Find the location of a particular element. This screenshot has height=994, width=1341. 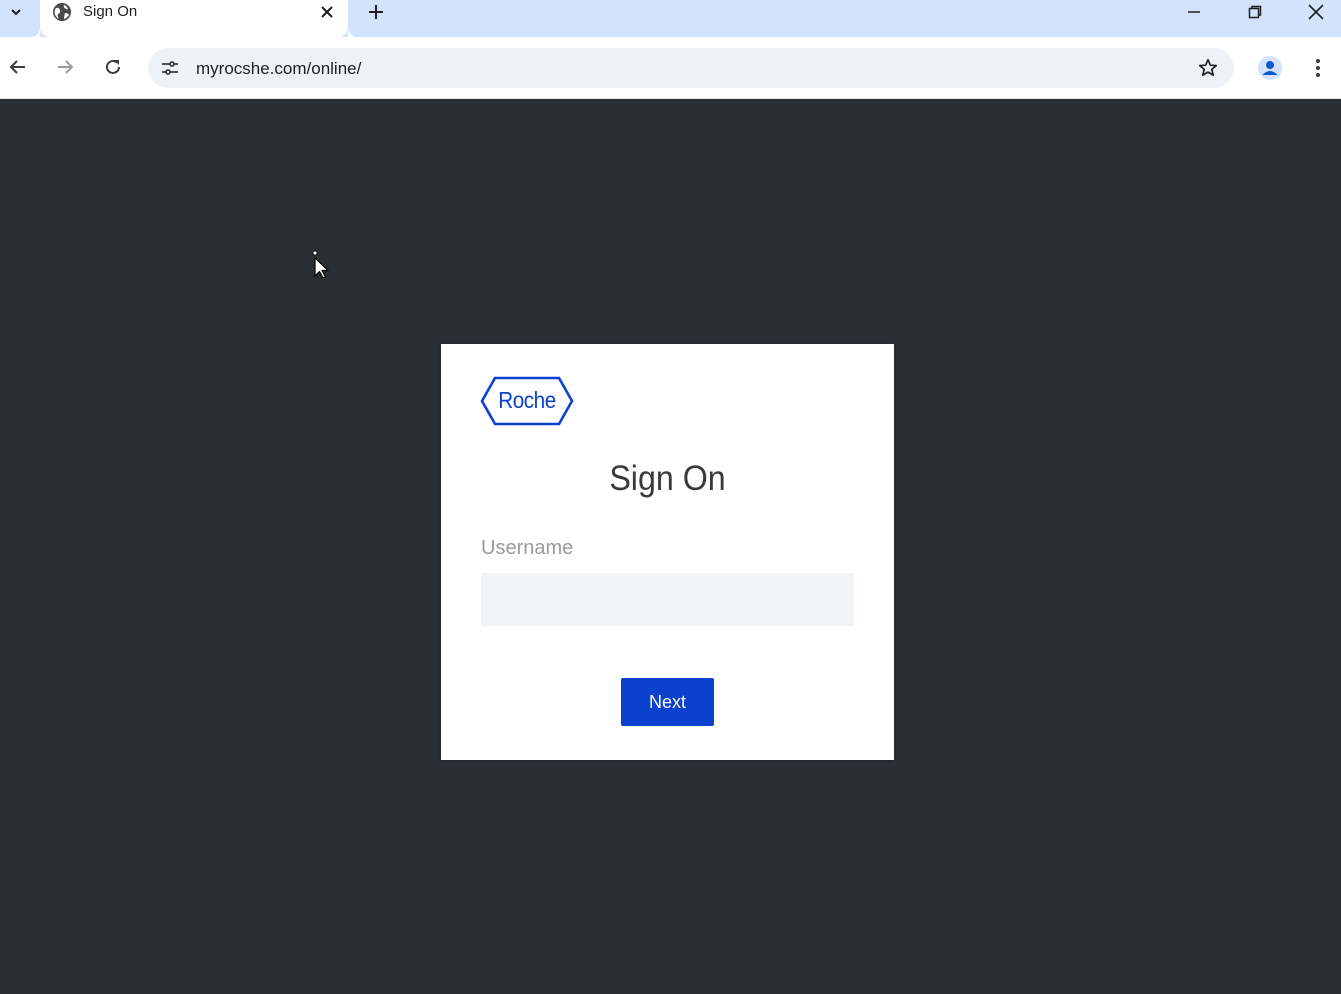

restore-button is located at coordinates (1255, 12).